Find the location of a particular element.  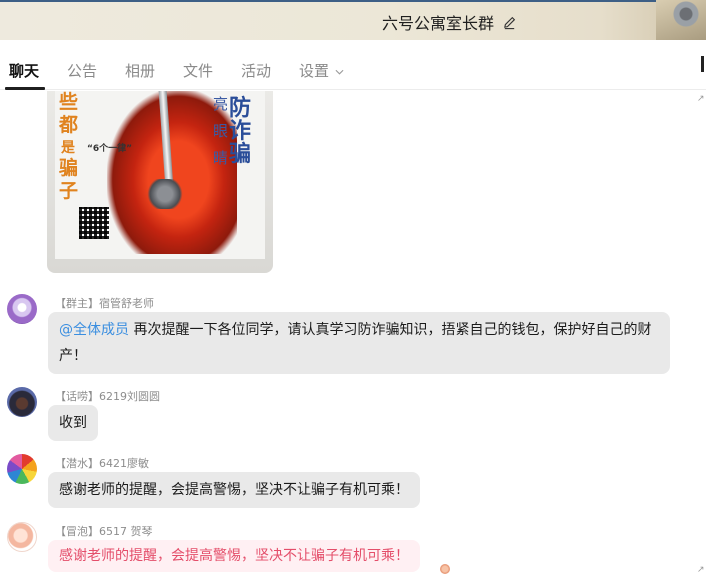

bubble-decoration is located at coordinates (445, 569).